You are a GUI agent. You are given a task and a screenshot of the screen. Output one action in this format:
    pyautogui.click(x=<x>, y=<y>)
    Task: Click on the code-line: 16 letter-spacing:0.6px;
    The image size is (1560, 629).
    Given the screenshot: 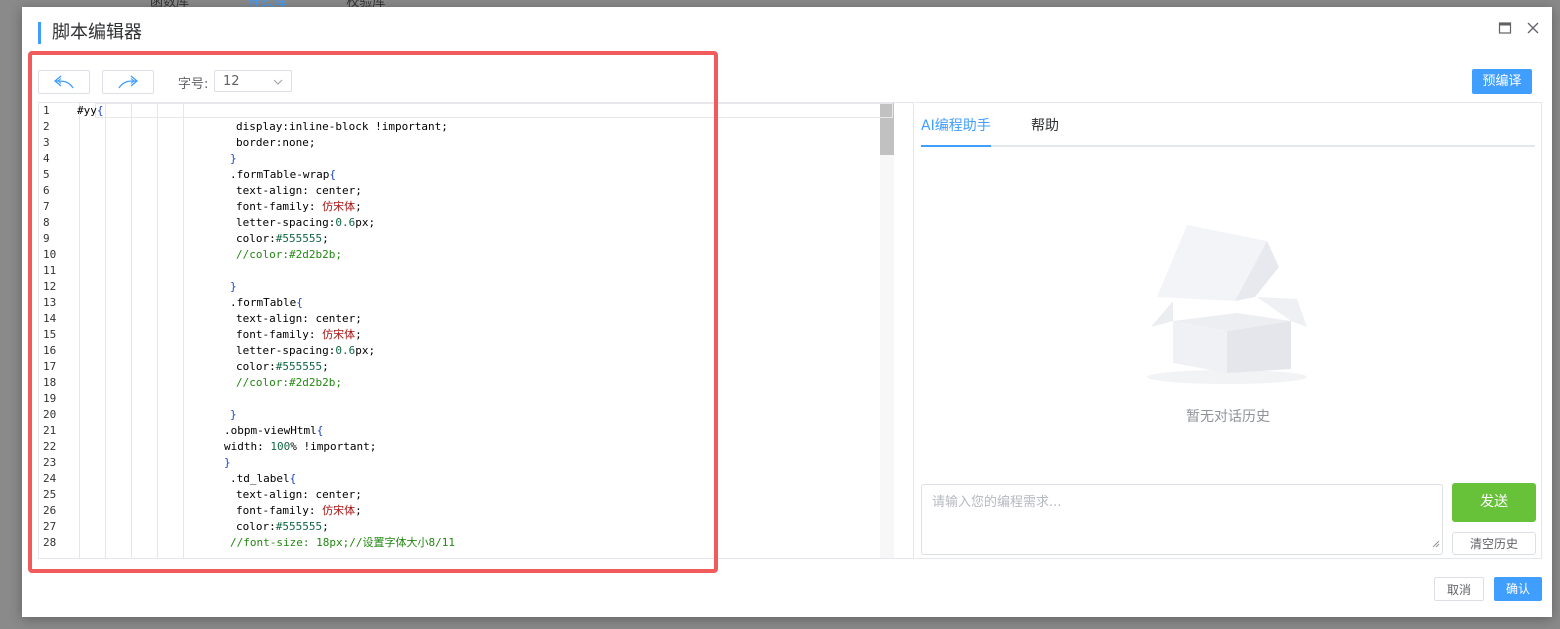 What is the action you would take?
    pyautogui.click(x=459, y=351)
    